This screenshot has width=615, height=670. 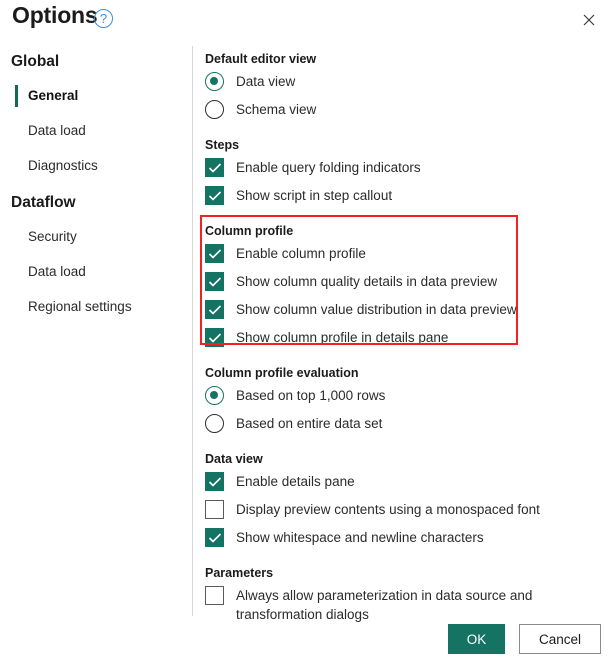 I want to click on option-label: Show column profile in details pane, so click(x=342, y=337).